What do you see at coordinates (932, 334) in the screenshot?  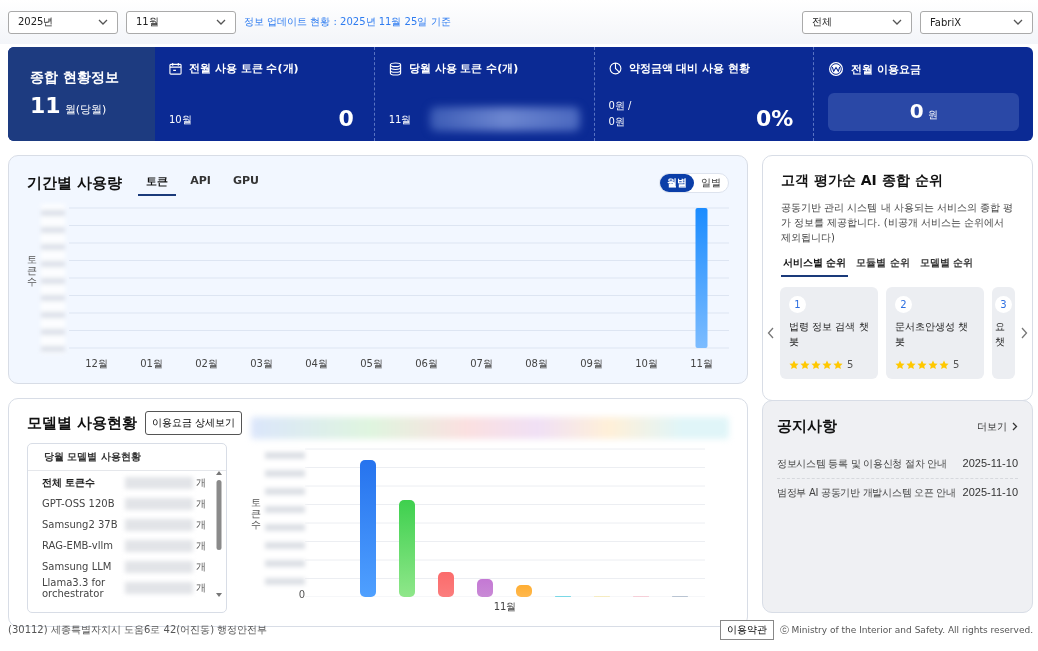 I see `service-name: 문서초안생성 챗봇` at bounding box center [932, 334].